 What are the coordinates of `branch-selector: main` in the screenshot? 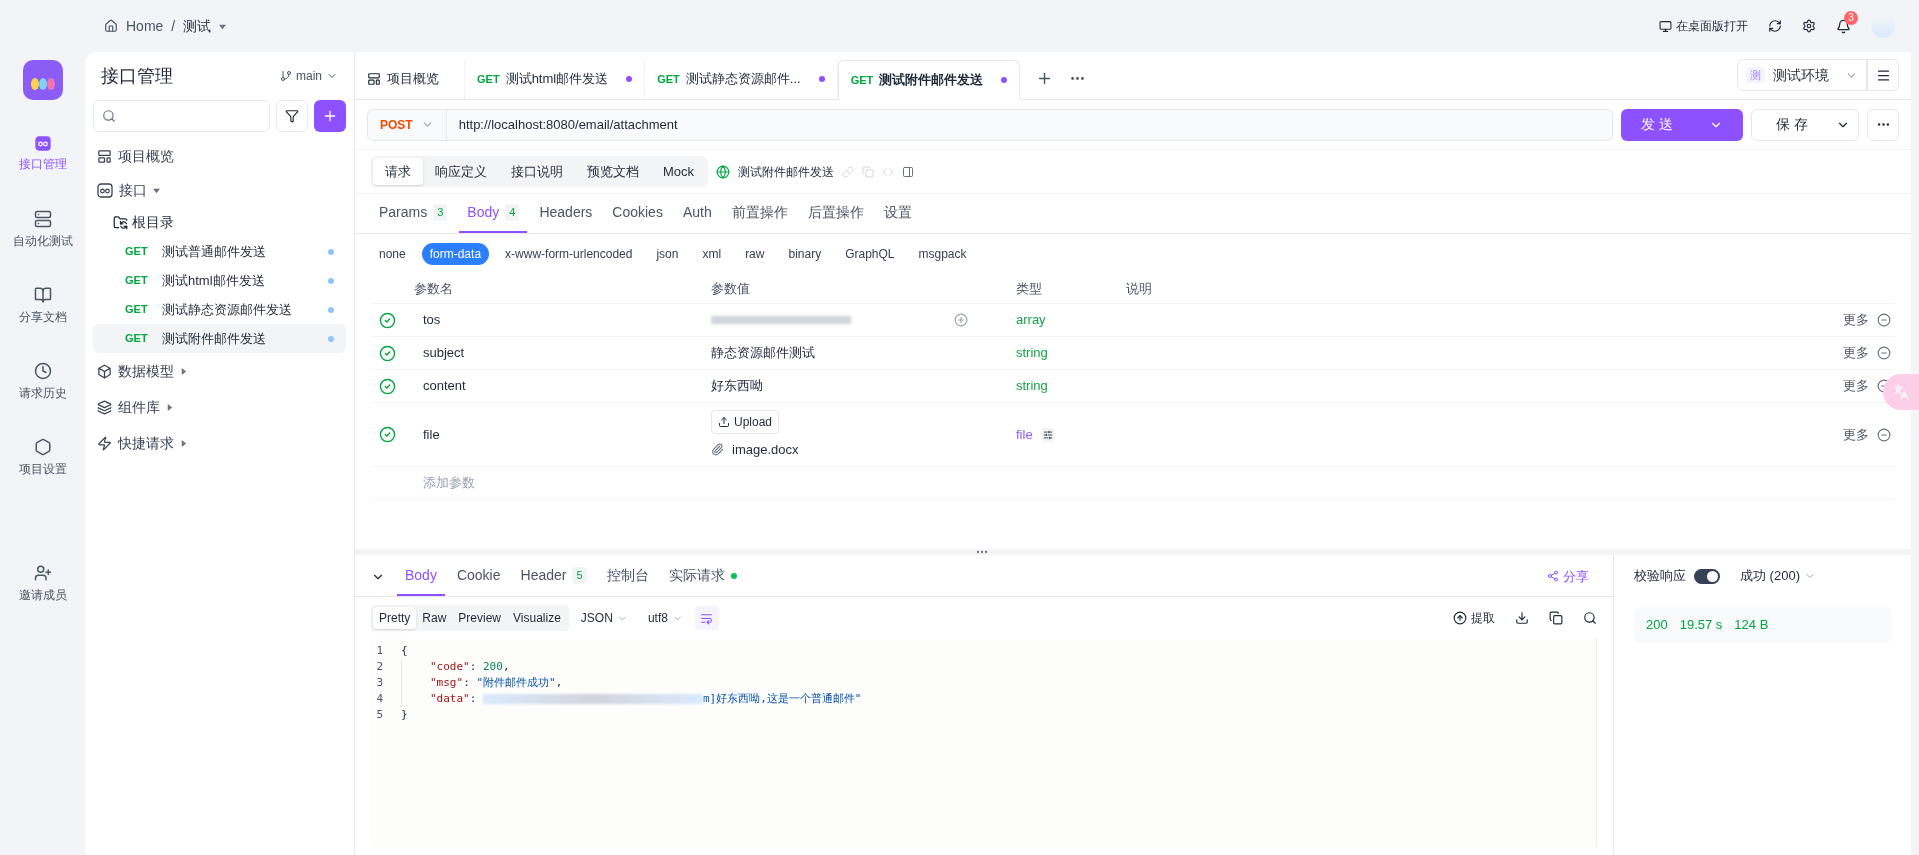 It's located at (309, 76).